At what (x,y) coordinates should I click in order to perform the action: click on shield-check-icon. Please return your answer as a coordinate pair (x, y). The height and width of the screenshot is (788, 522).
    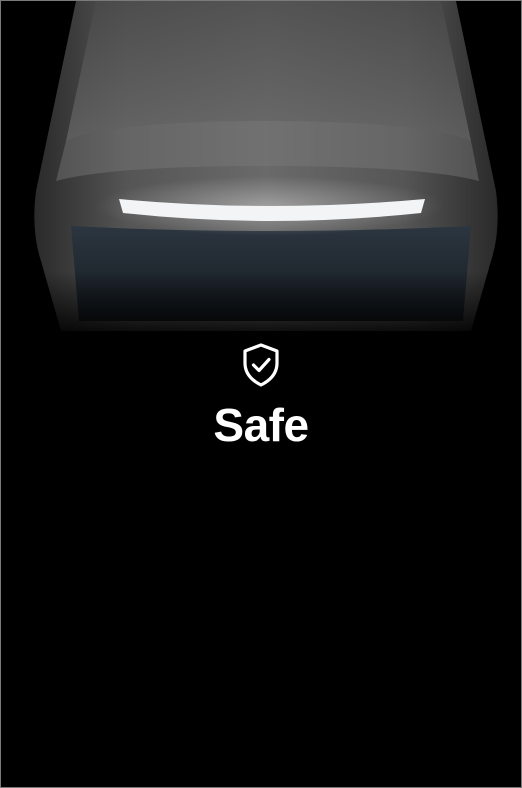
    Looking at the image, I should click on (261, 365).